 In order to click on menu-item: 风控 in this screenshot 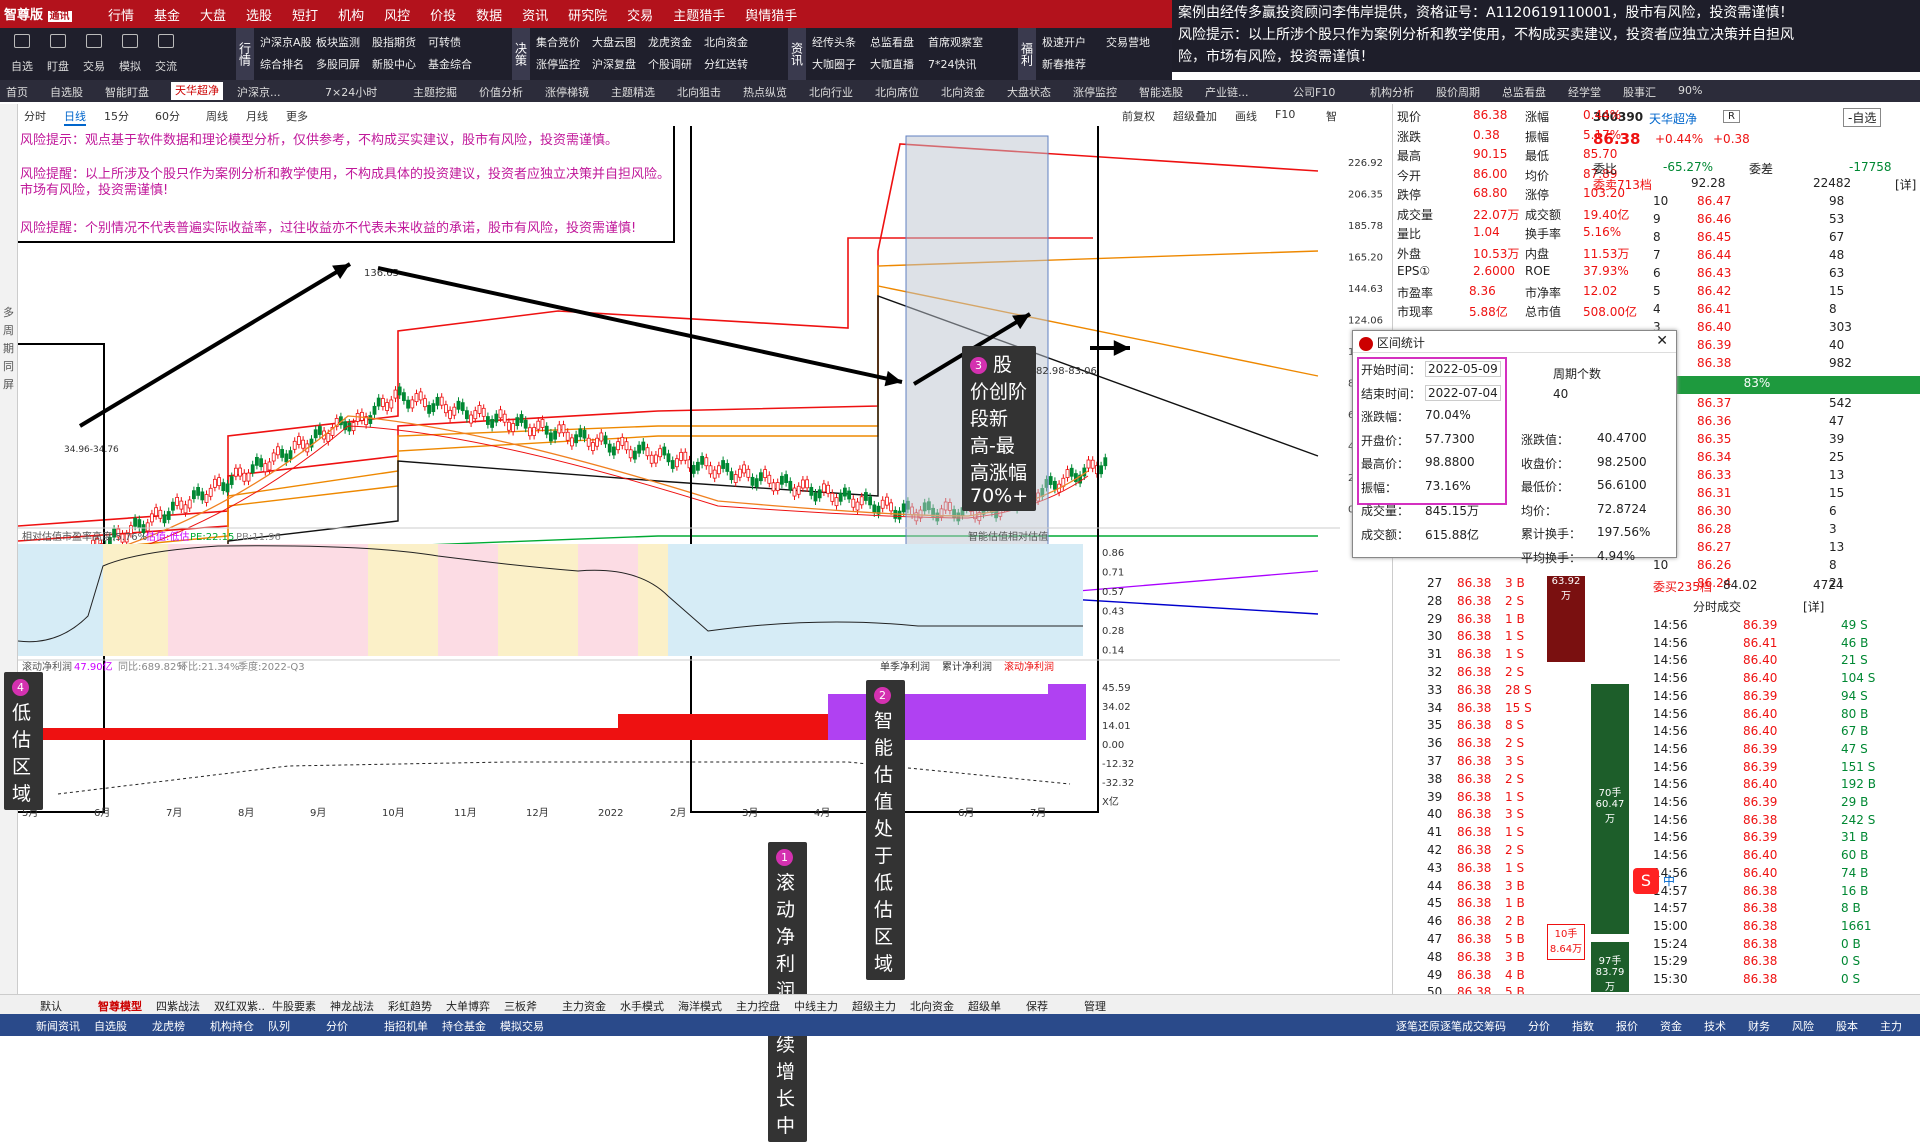, I will do `click(397, 14)`.